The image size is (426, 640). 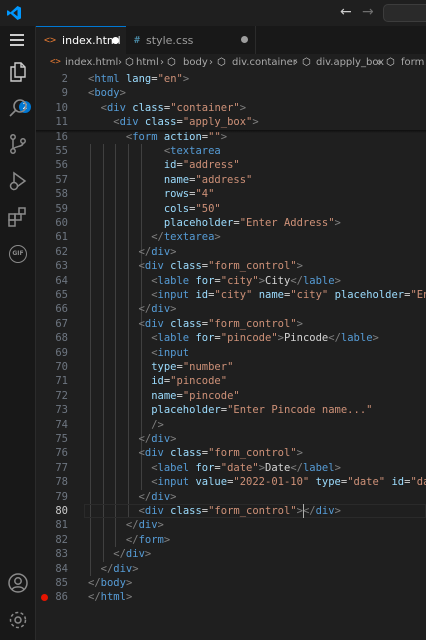 What do you see at coordinates (412, 62) in the screenshot?
I see `breadcrumb-item: form` at bounding box center [412, 62].